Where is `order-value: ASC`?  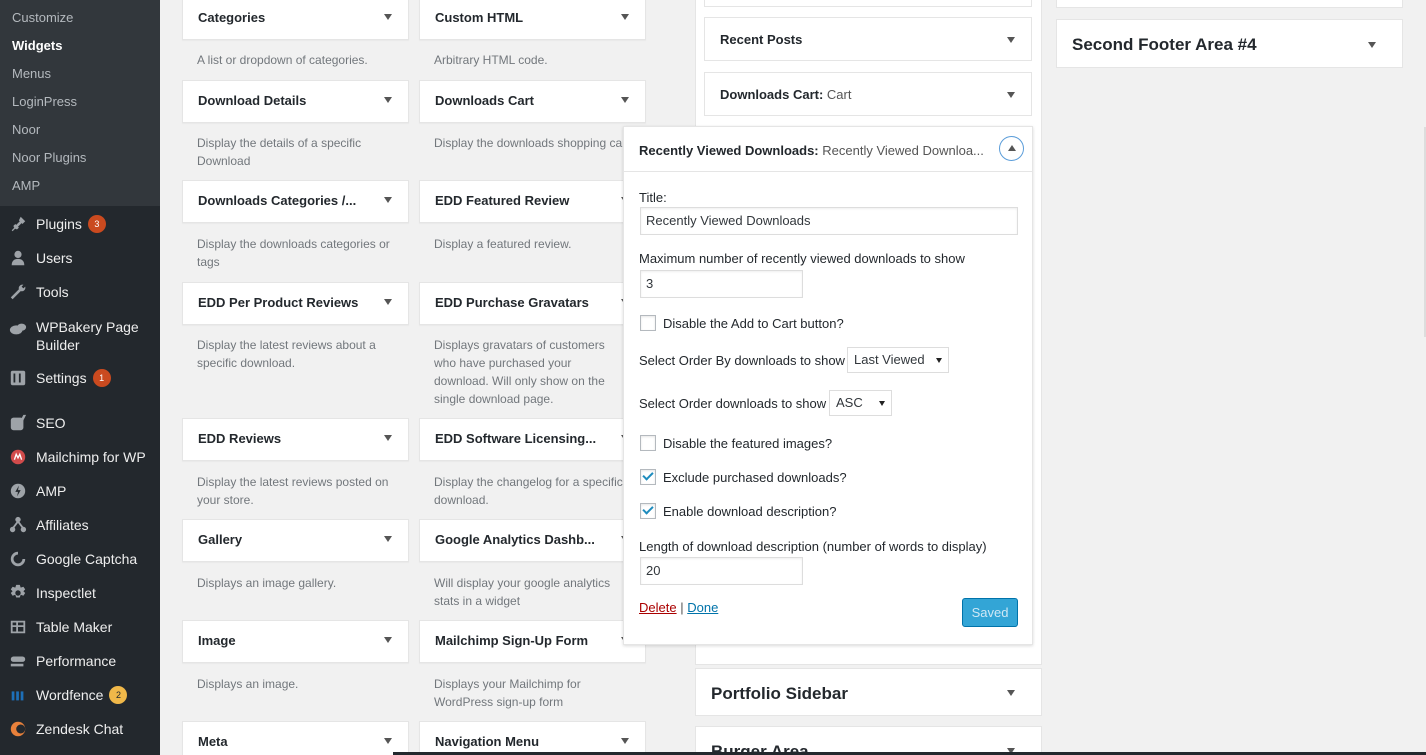 order-value: ASC is located at coordinates (849, 402).